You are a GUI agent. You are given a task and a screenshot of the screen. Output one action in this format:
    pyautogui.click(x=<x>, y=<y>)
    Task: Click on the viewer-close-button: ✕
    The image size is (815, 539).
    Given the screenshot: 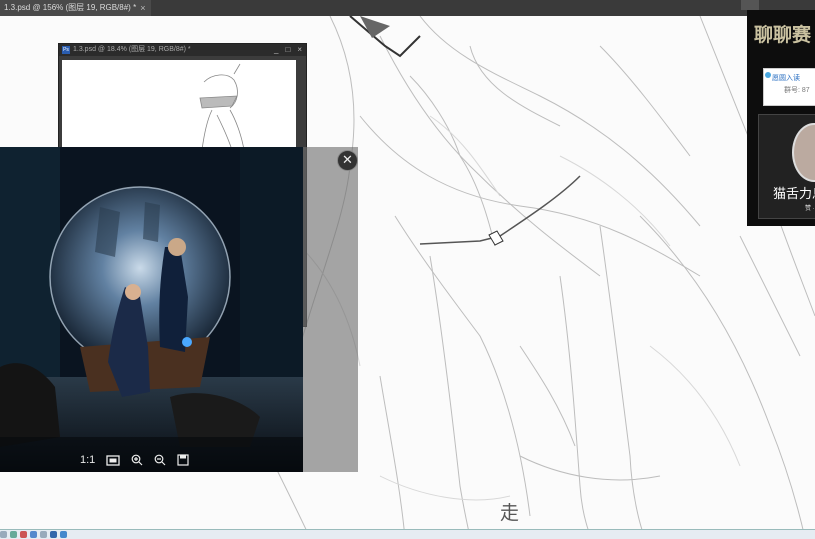 What is the action you would take?
    pyautogui.click(x=347, y=160)
    